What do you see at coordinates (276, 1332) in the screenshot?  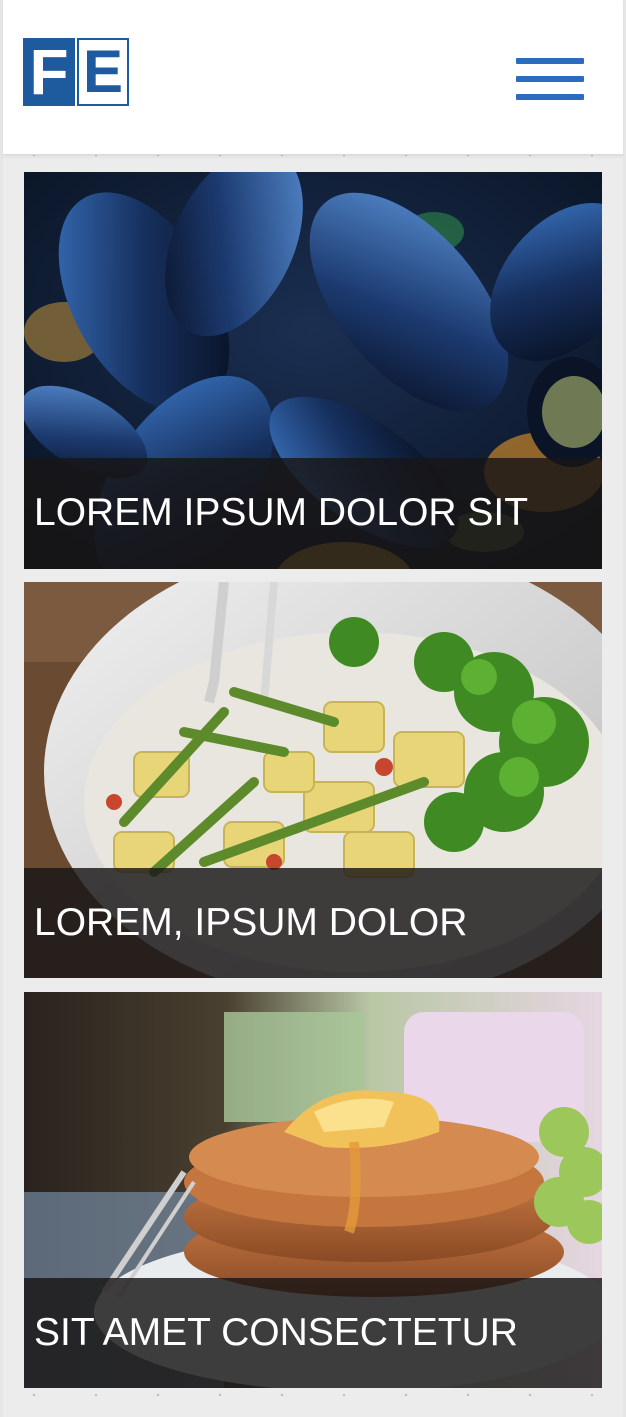 I see `card-title: SIT AMET CONSECTETUR` at bounding box center [276, 1332].